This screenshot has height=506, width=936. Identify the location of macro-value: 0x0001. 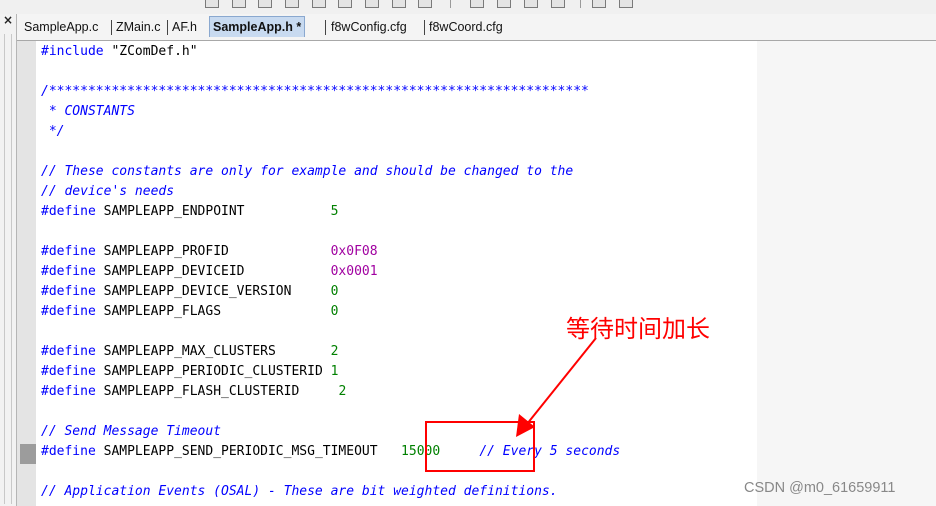
(354, 271).